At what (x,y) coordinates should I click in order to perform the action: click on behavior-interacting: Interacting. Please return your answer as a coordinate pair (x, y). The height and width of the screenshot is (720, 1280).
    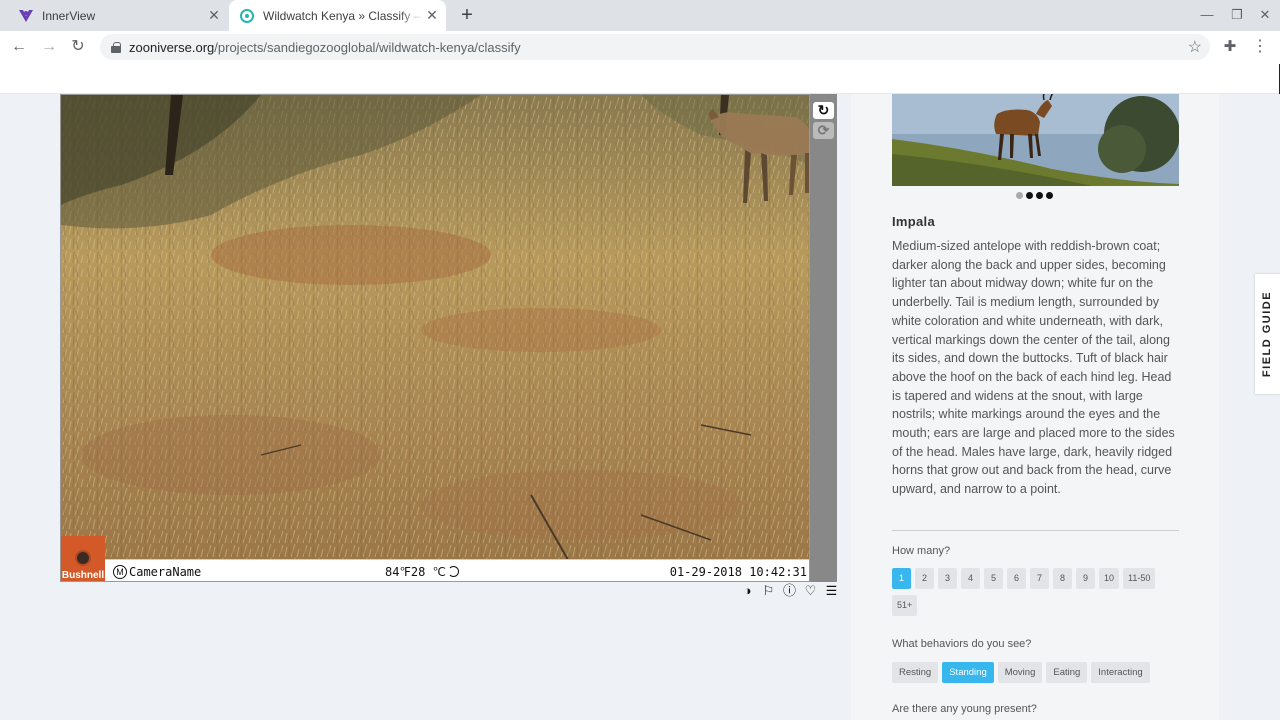
    Looking at the image, I should click on (1120, 672).